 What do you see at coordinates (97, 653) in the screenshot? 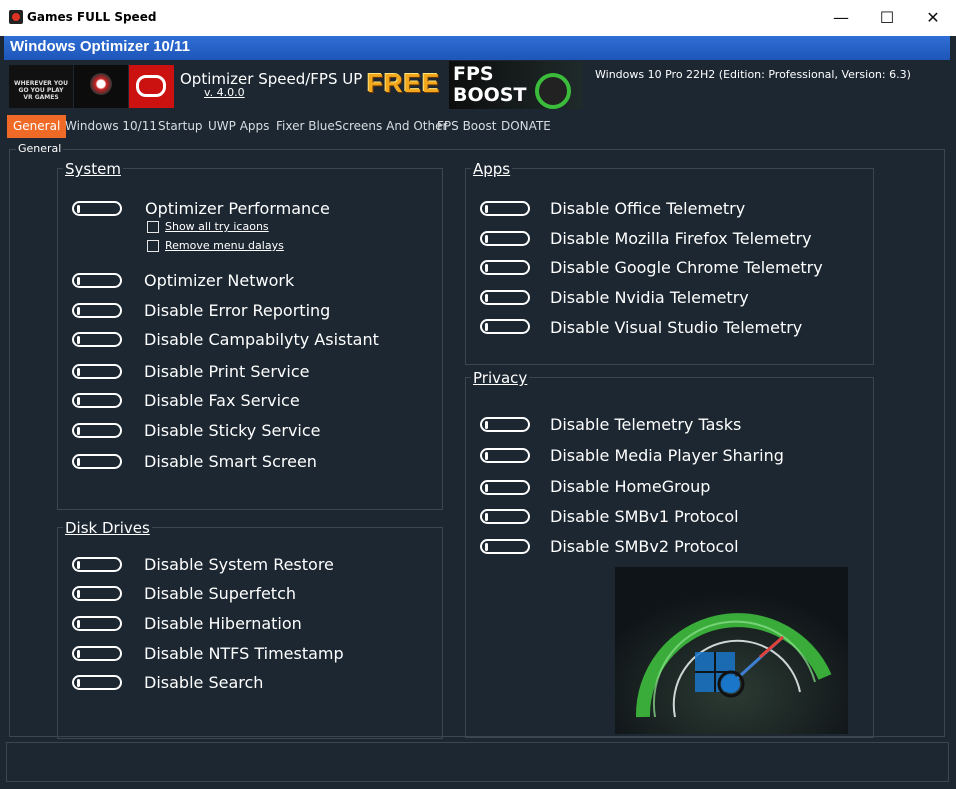
I see `toggle-ntfs-timestamp` at bounding box center [97, 653].